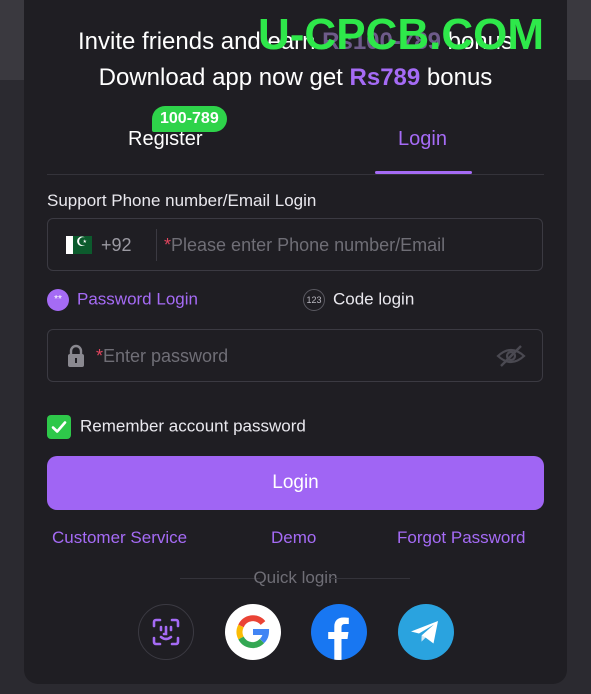 This screenshot has width=591, height=694. I want to click on promo-download-prefix: Download app now get, so click(224, 77).